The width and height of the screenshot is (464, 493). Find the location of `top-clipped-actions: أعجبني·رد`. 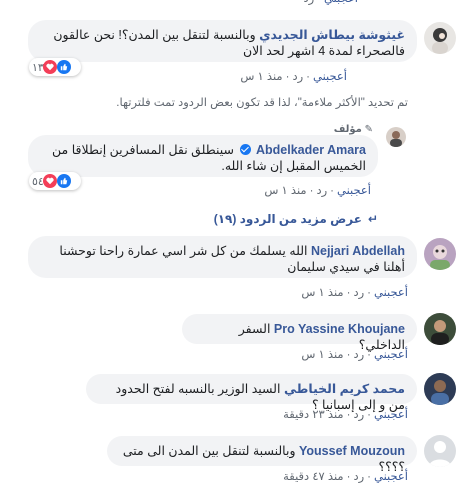

top-clipped-actions: أعجبني·رد is located at coordinates (330, 2).